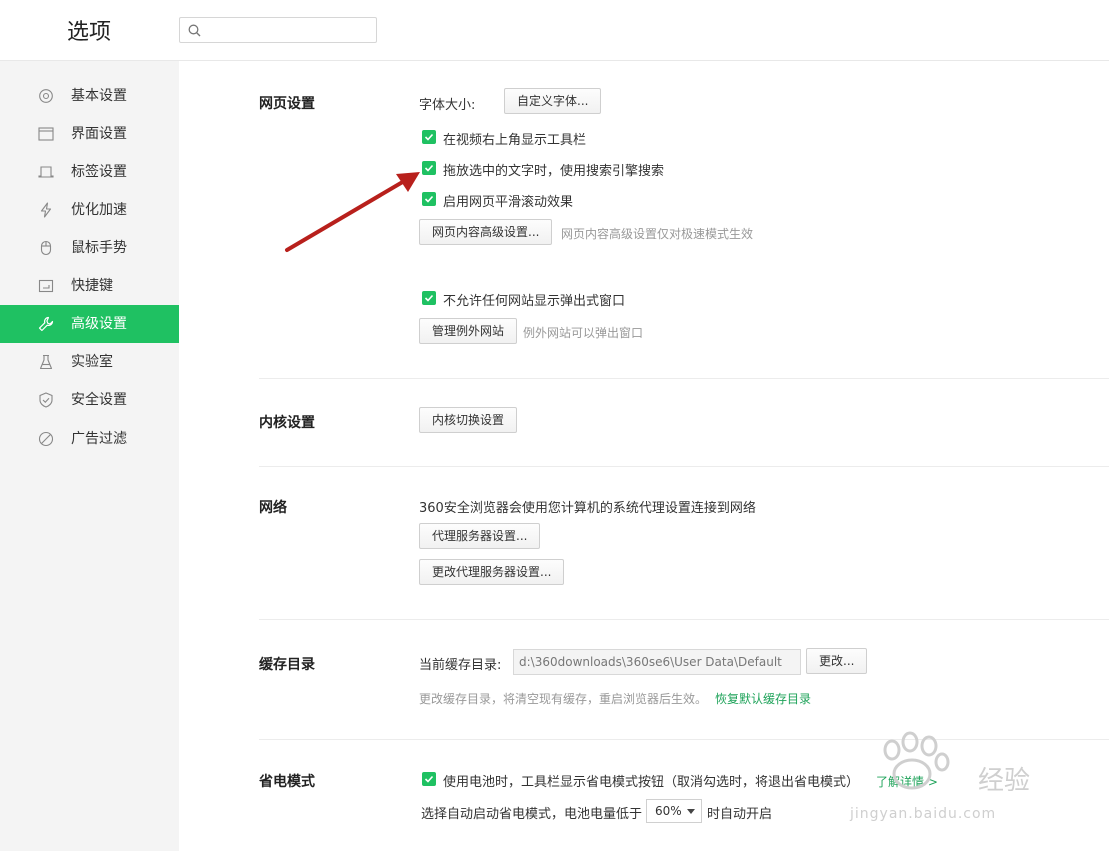 The image size is (1109, 851). What do you see at coordinates (554, 171) in the screenshot?
I see `checkbox-drag-search-label: 拖放选中的文字时，使用搜索引擎搜索` at bounding box center [554, 171].